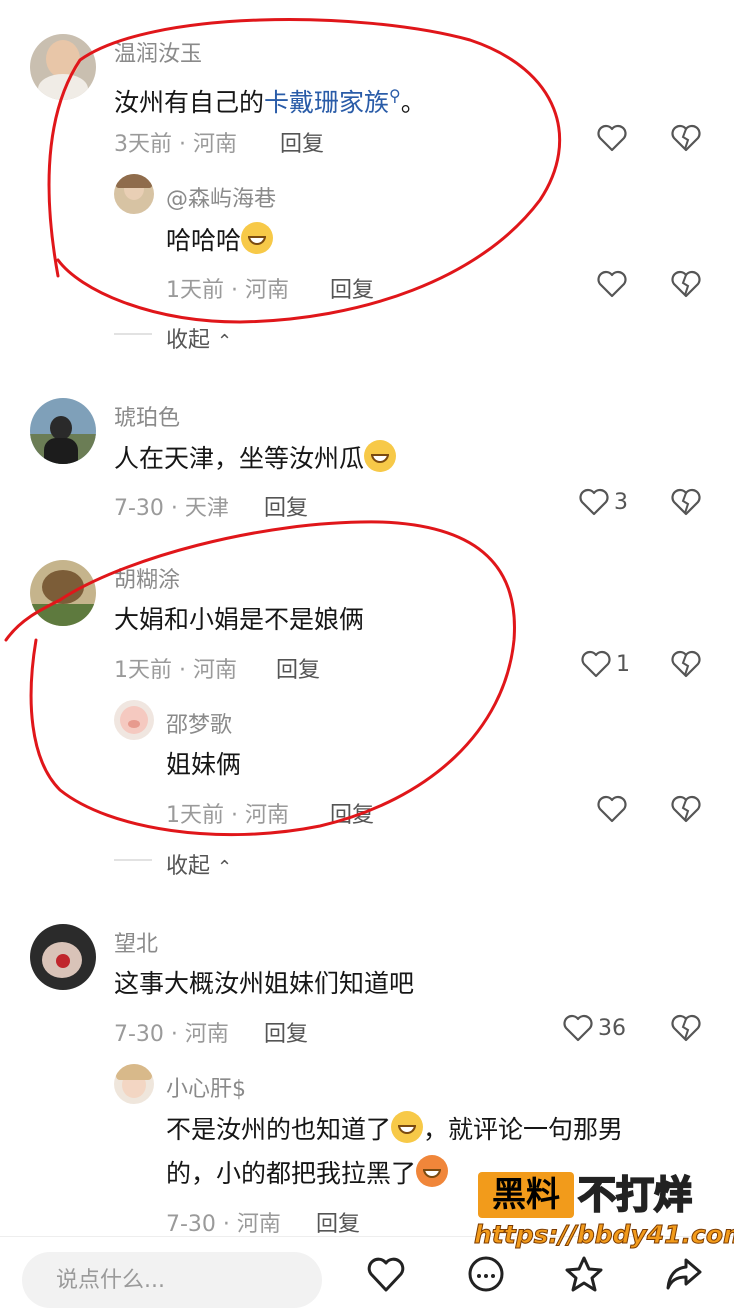  Describe the element at coordinates (432, 1171) in the screenshot. I see `angry-emoji` at that location.